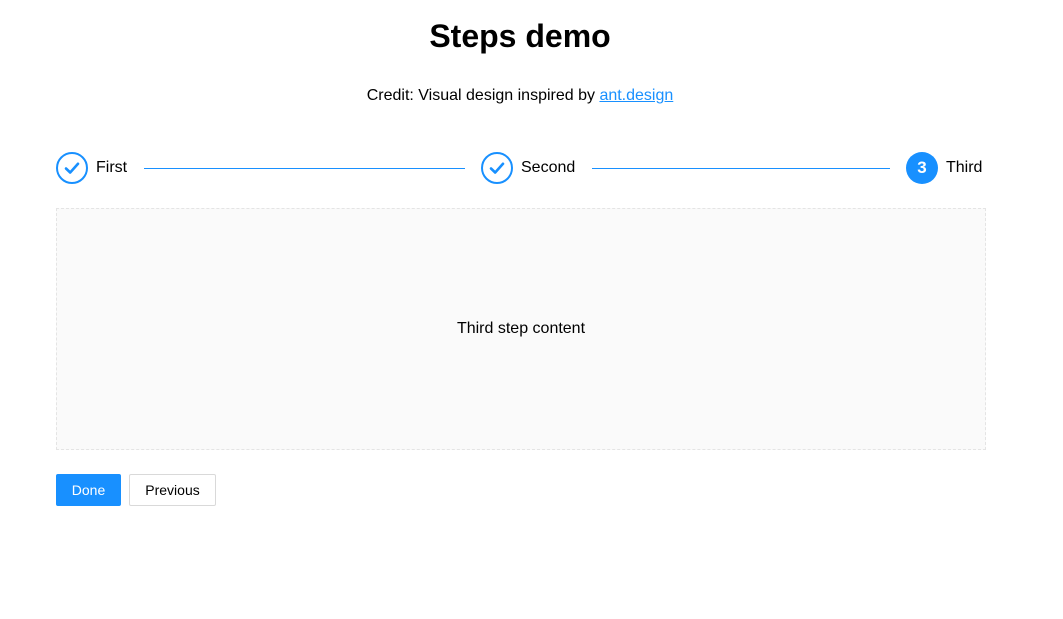  Describe the element at coordinates (548, 167) in the screenshot. I see `step-label: Second` at that location.